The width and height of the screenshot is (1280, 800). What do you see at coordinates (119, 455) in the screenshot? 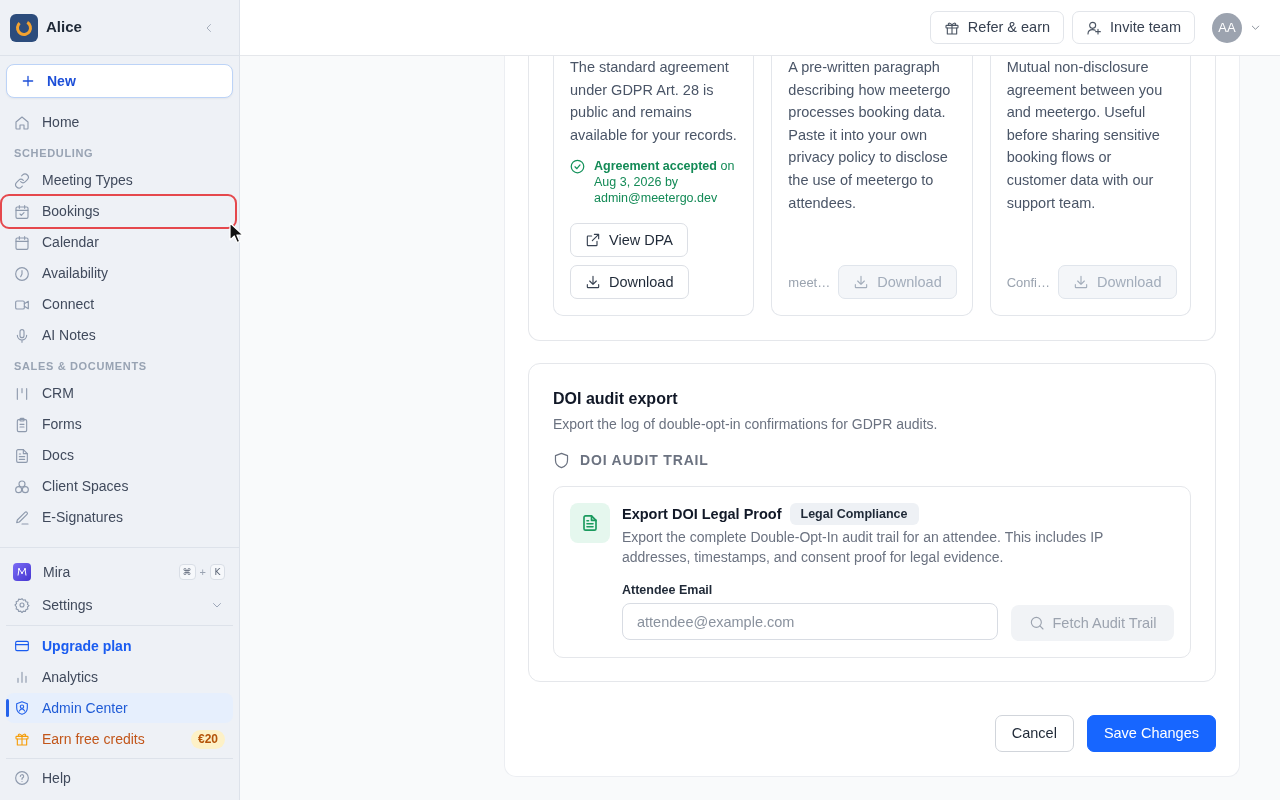
I see `sidebar-item: Docs` at bounding box center [119, 455].